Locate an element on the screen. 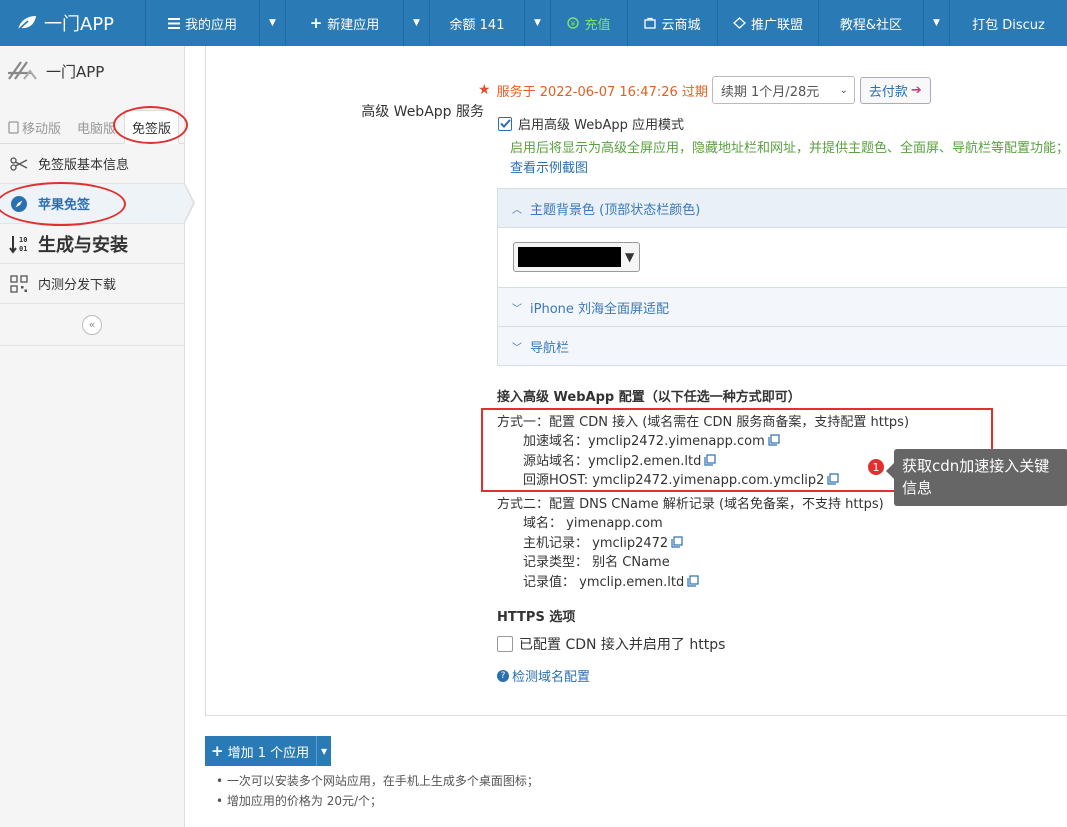 Image resolution: width=1067 pixels, height=827 pixels. nav-discuz: 打包 Discuz is located at coordinates (1008, 23).